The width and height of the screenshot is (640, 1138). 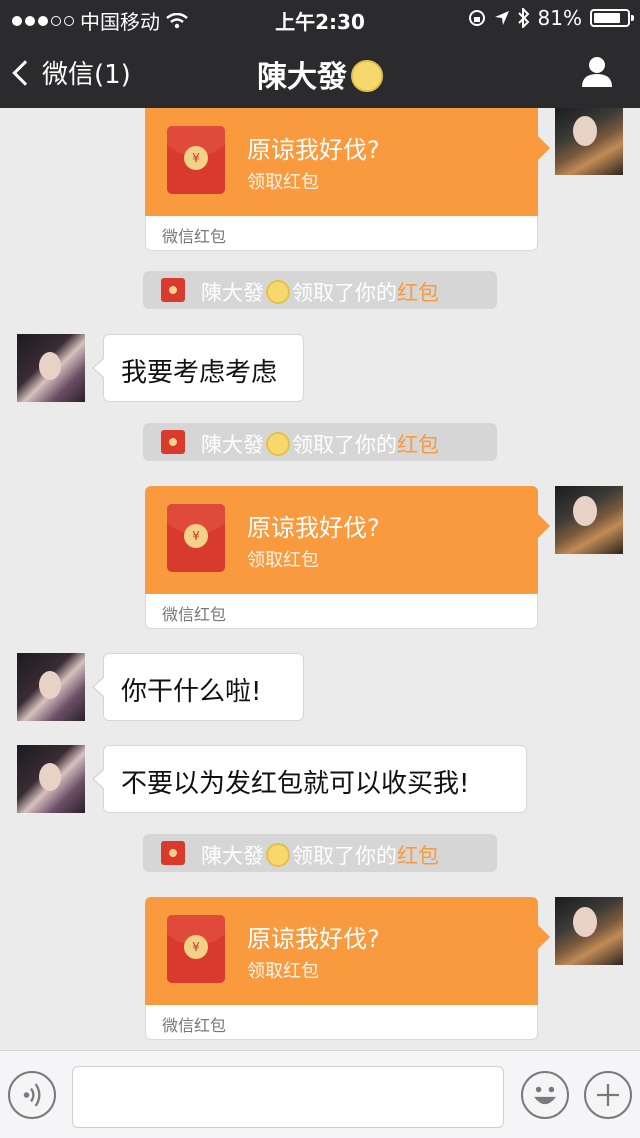 I want to click on nav-bar: 微信(1) 陳大發, so click(x=320, y=72).